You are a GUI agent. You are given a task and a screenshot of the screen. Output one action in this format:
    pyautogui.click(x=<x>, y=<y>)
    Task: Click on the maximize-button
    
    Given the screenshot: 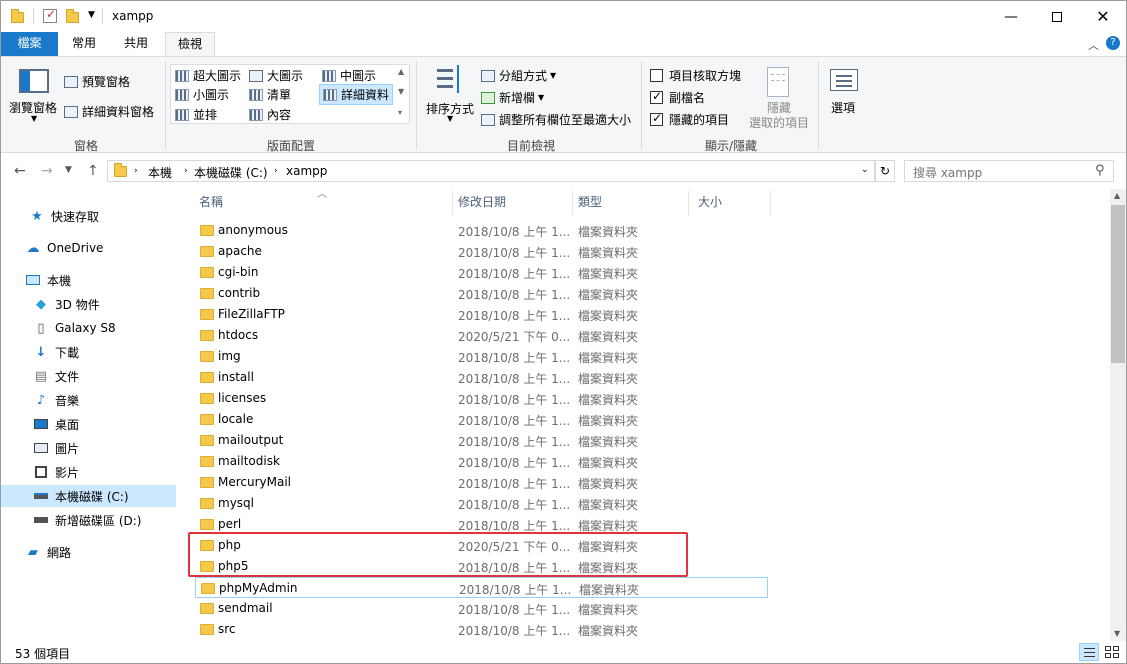 What is the action you would take?
    pyautogui.click(x=1057, y=16)
    